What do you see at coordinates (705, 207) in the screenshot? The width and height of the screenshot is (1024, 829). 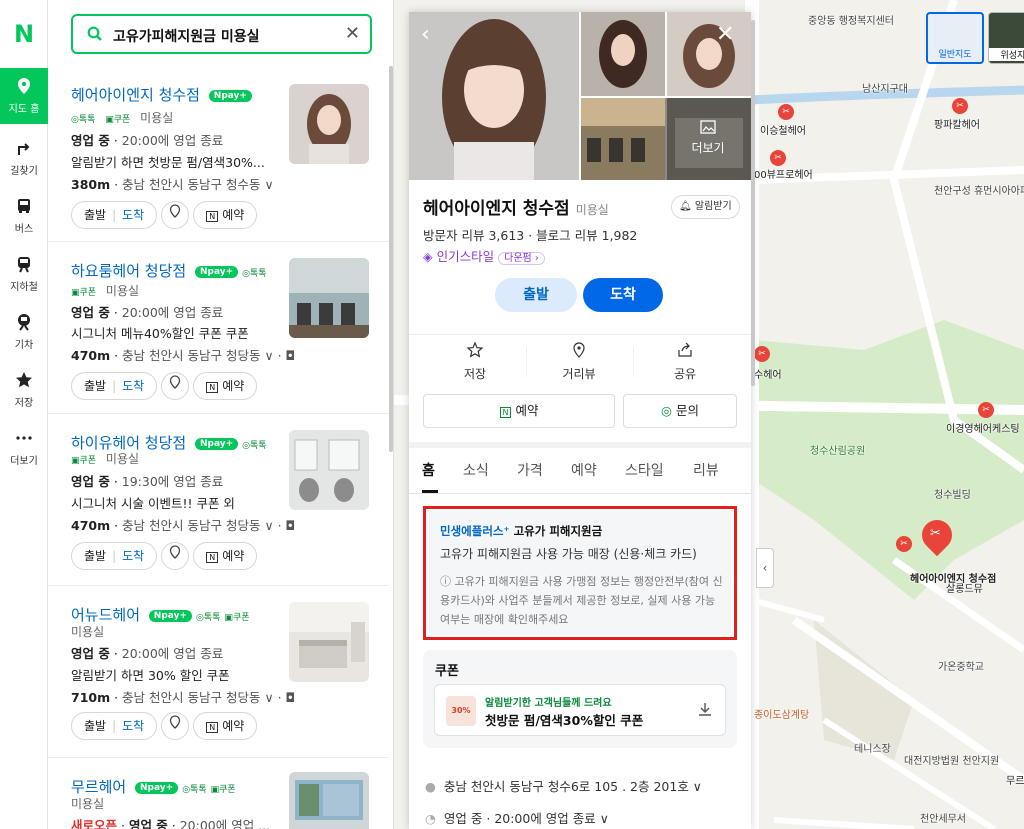 I see `alarm-button: 🔔︎ 알림받기` at bounding box center [705, 207].